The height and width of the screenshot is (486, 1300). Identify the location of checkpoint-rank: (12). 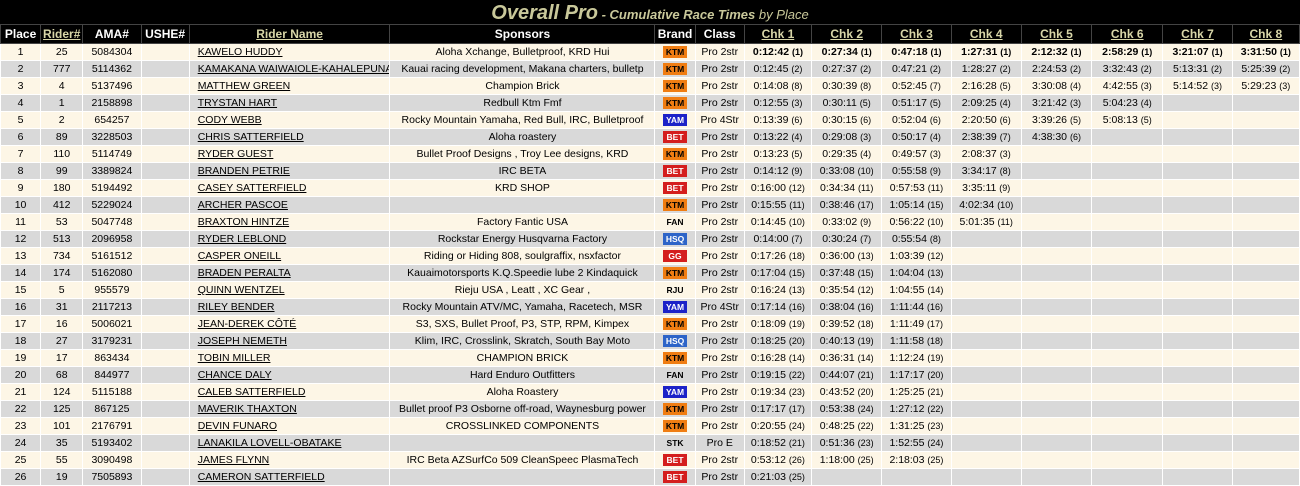
(865, 290).